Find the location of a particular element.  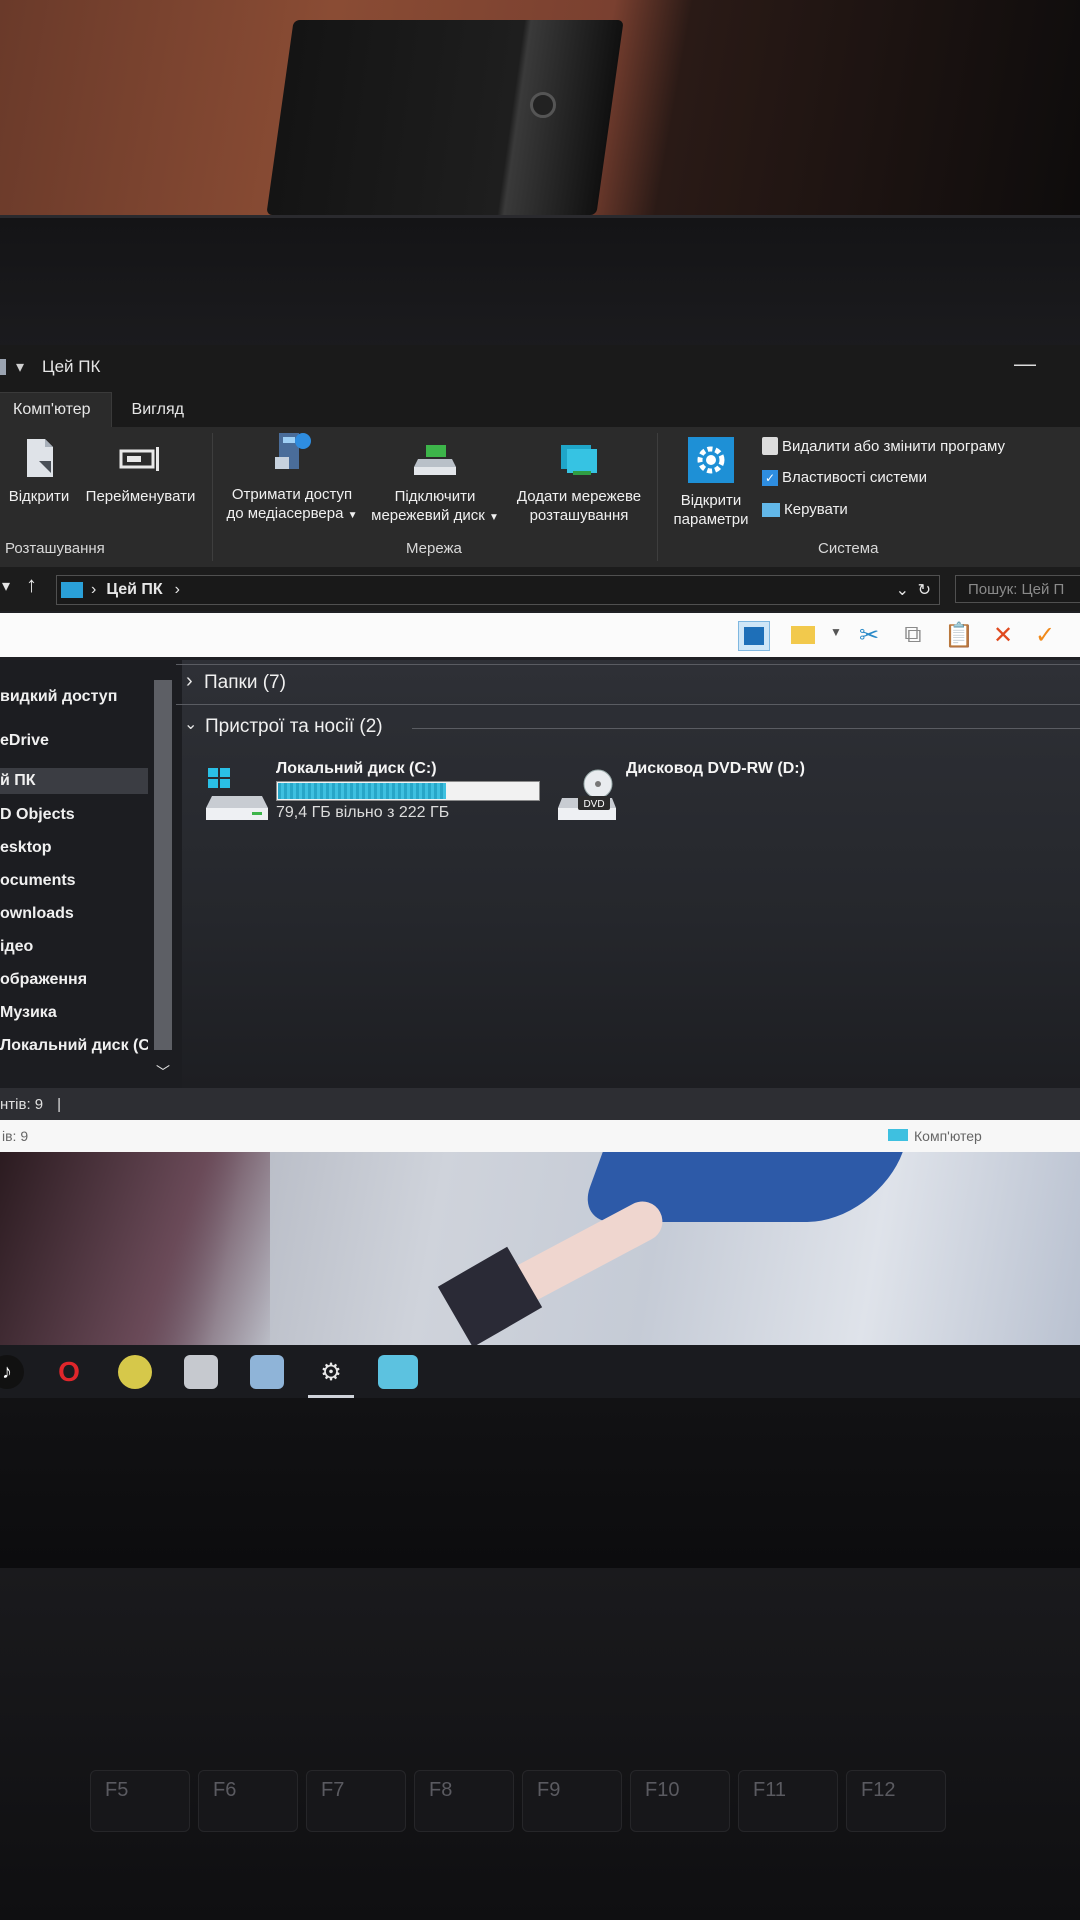

opera-icon: O is located at coordinates (69, 1372).